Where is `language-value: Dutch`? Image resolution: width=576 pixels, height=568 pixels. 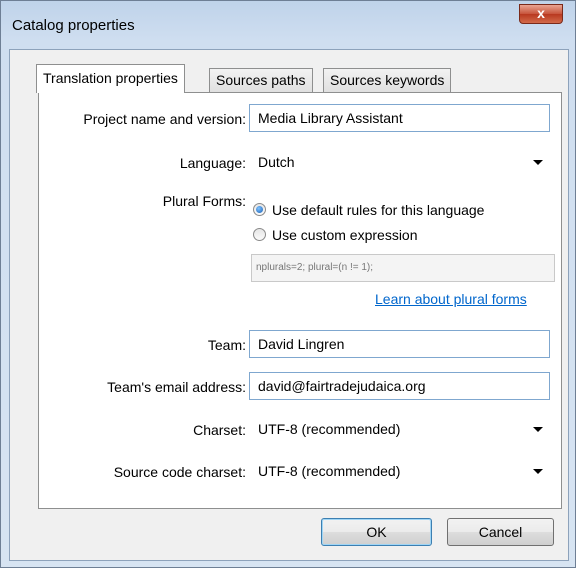 language-value: Dutch is located at coordinates (276, 162).